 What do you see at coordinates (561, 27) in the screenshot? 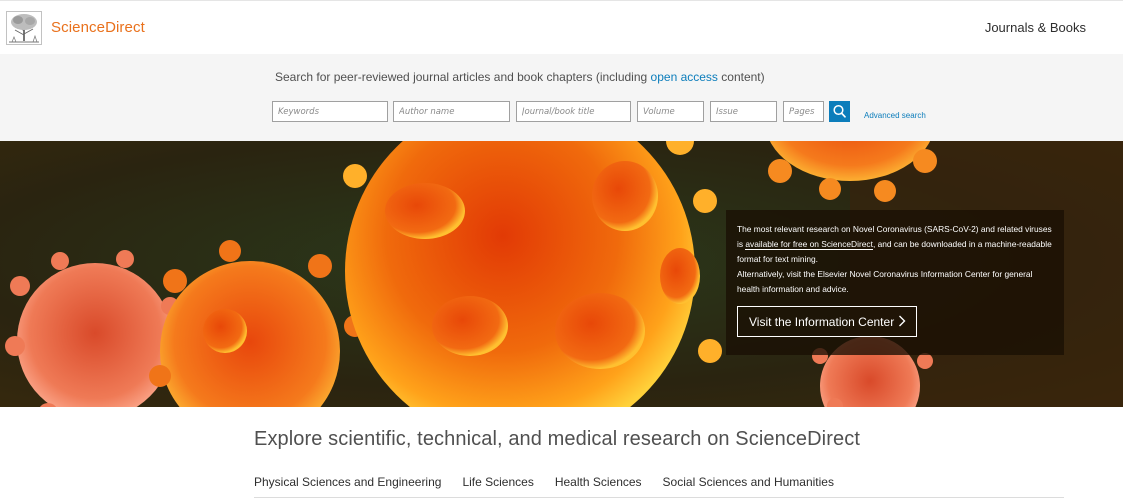
I see `site-header: ScienceDirect Journals & Books` at bounding box center [561, 27].